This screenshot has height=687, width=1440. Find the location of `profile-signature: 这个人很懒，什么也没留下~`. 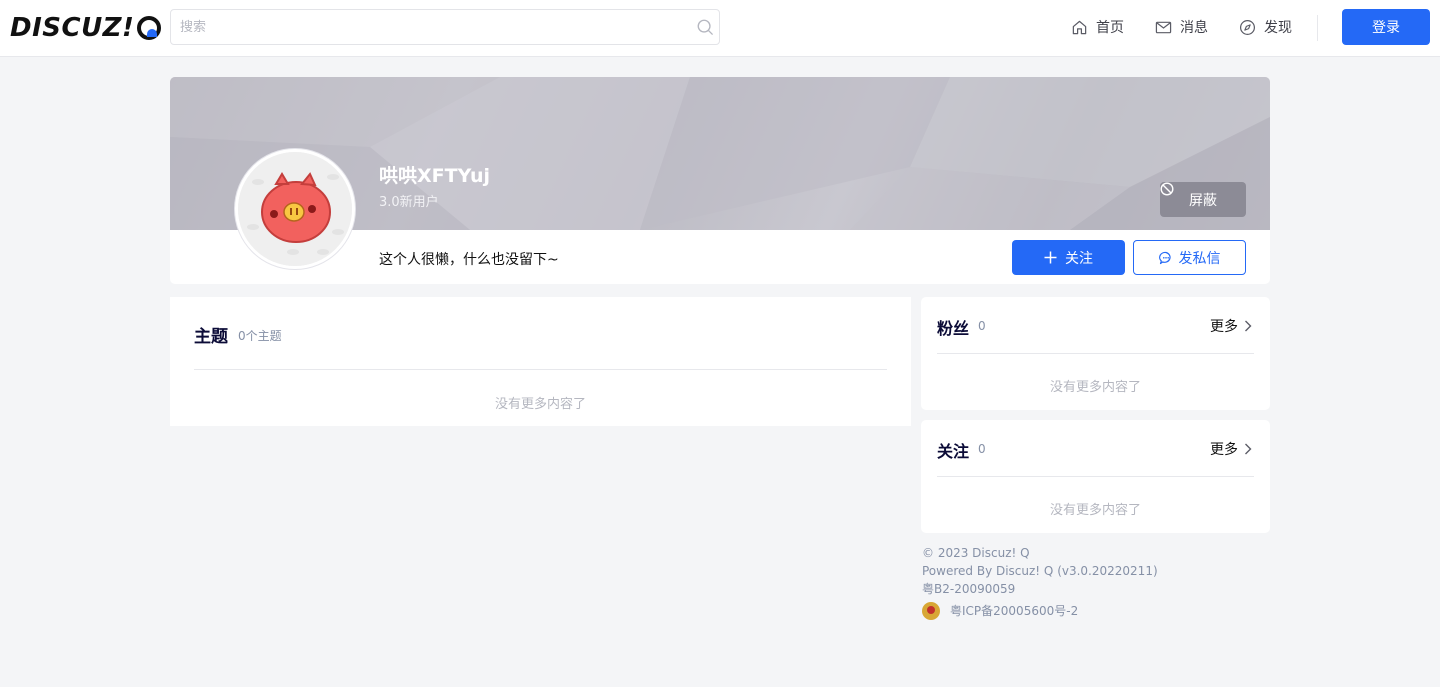

profile-signature: 这个人很懒，什么也没留下~ is located at coordinates (469, 260).